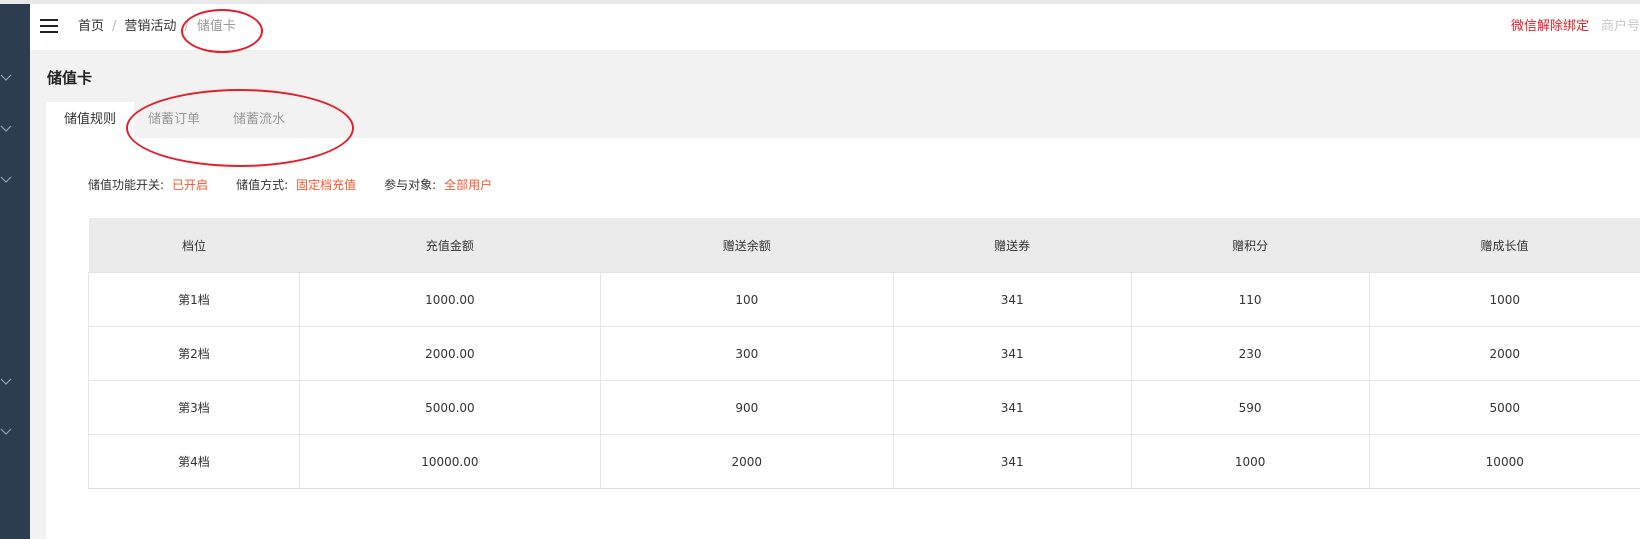 The height and width of the screenshot is (539, 1640). I want to click on table-cell: 第3档, so click(194, 407).